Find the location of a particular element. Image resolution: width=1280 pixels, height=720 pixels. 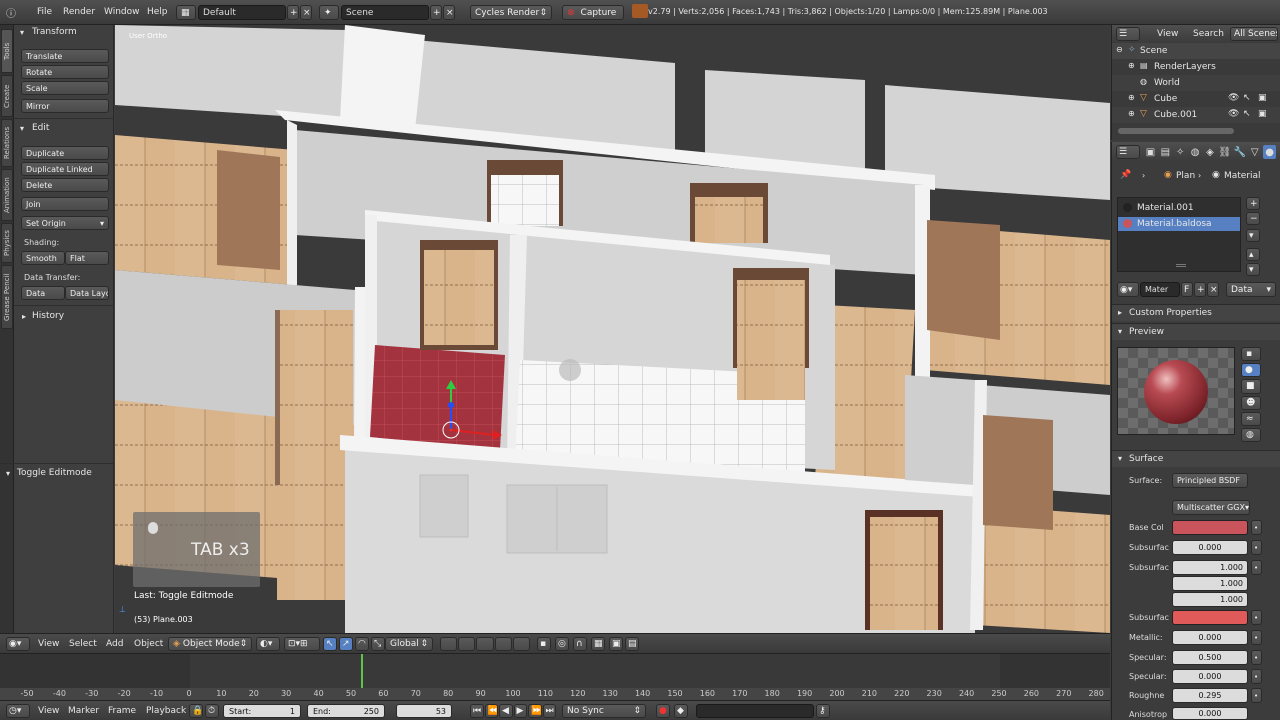

subsurface-color-swatch is located at coordinates (1210, 617).